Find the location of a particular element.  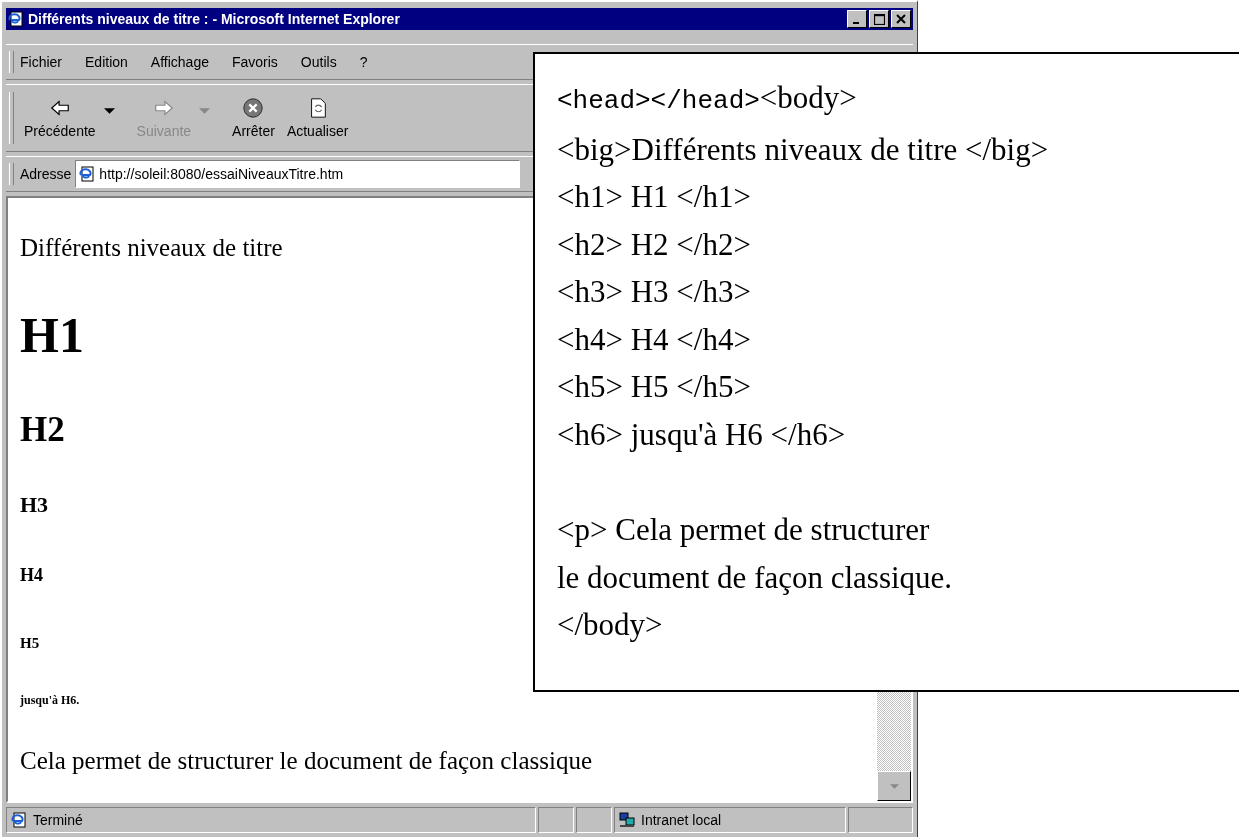

menu-item: Favoris is located at coordinates (254, 62).